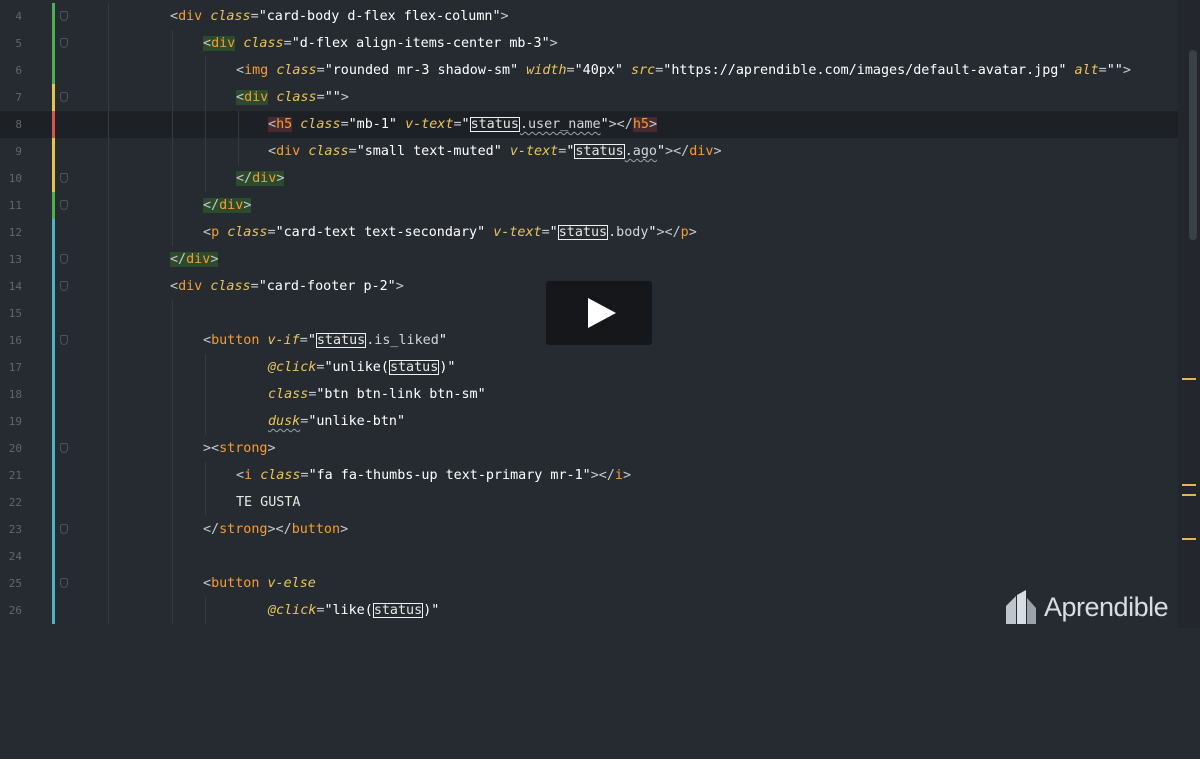 This screenshot has height=759, width=1200. I want to click on code-line: 22 TE GUSTA, so click(589, 502).